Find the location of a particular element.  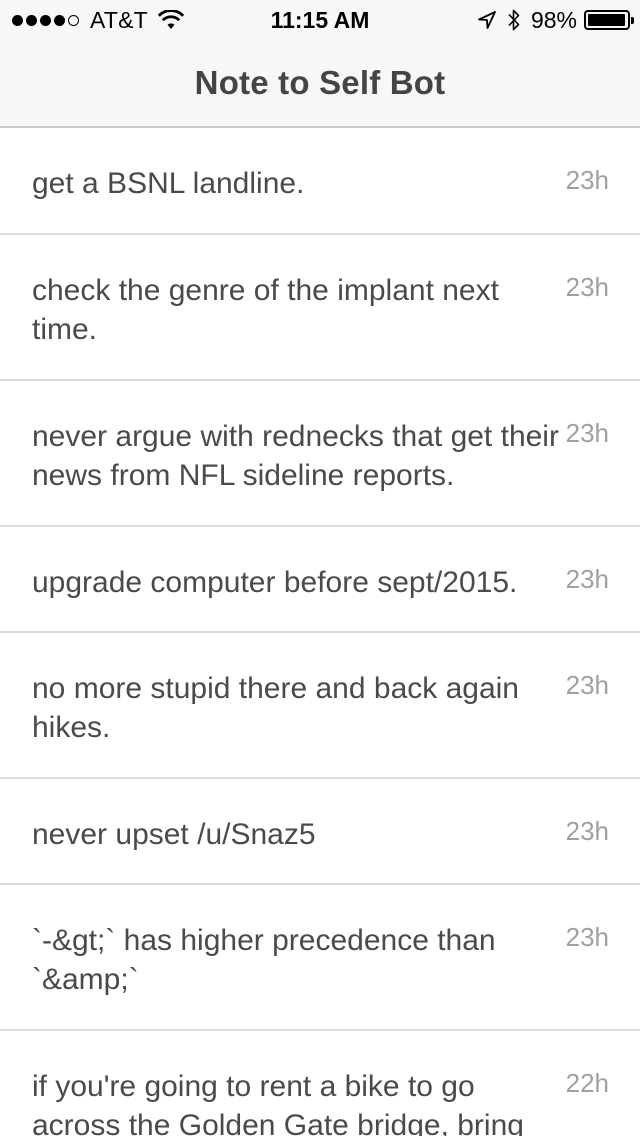

note-item: upgrade computer before sept/2015. 23h is located at coordinates (320, 580).